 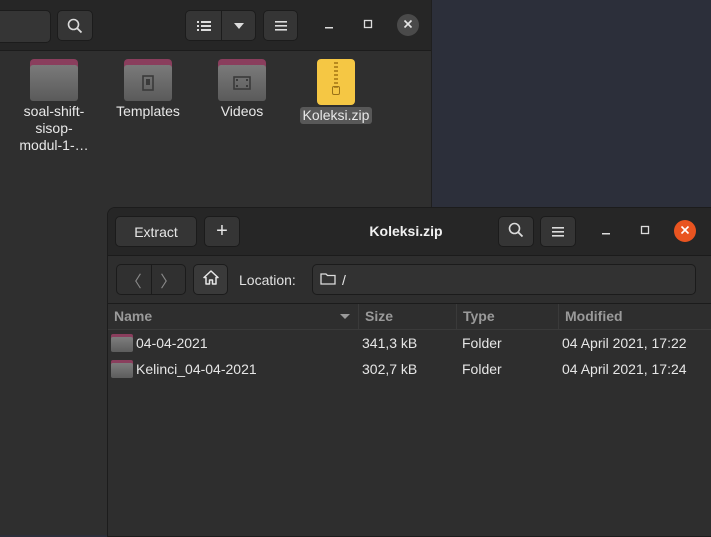 I want to click on home-icon, so click(x=210, y=279).